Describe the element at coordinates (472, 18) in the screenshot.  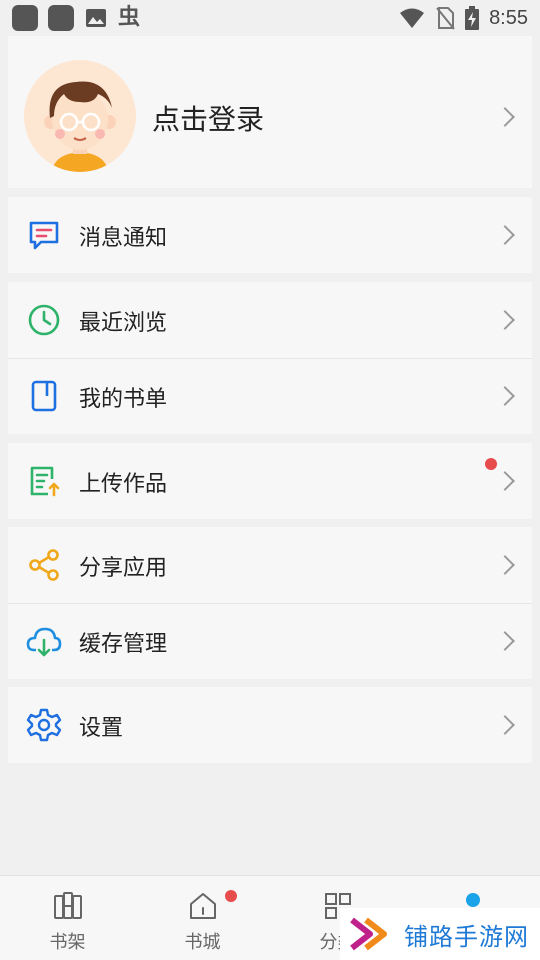
I see `battery-charging-icon` at that location.